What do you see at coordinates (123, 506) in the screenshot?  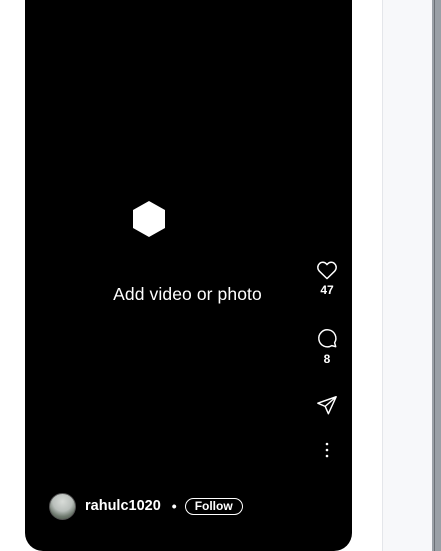 I see `author-username: rahulc1020` at bounding box center [123, 506].